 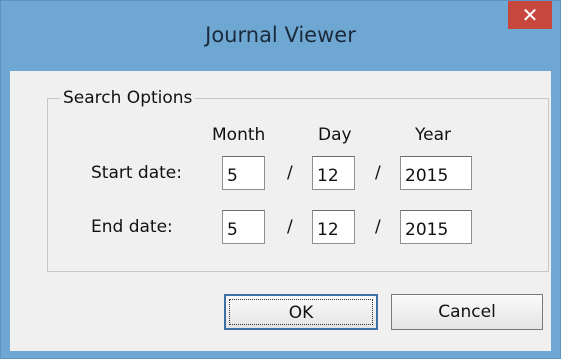 What do you see at coordinates (132, 227) in the screenshot?
I see `end-date-label: End date:` at bounding box center [132, 227].